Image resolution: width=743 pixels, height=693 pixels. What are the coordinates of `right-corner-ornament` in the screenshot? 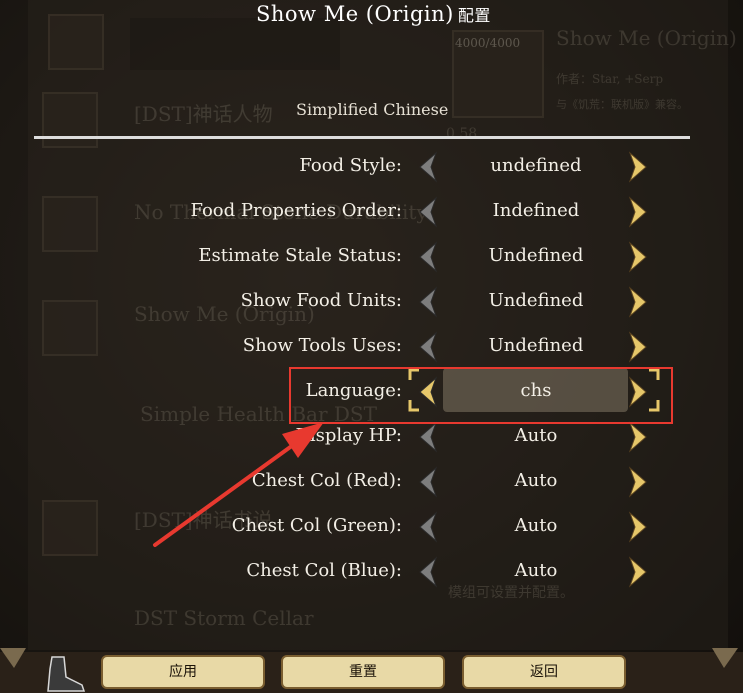 It's located at (725, 658).